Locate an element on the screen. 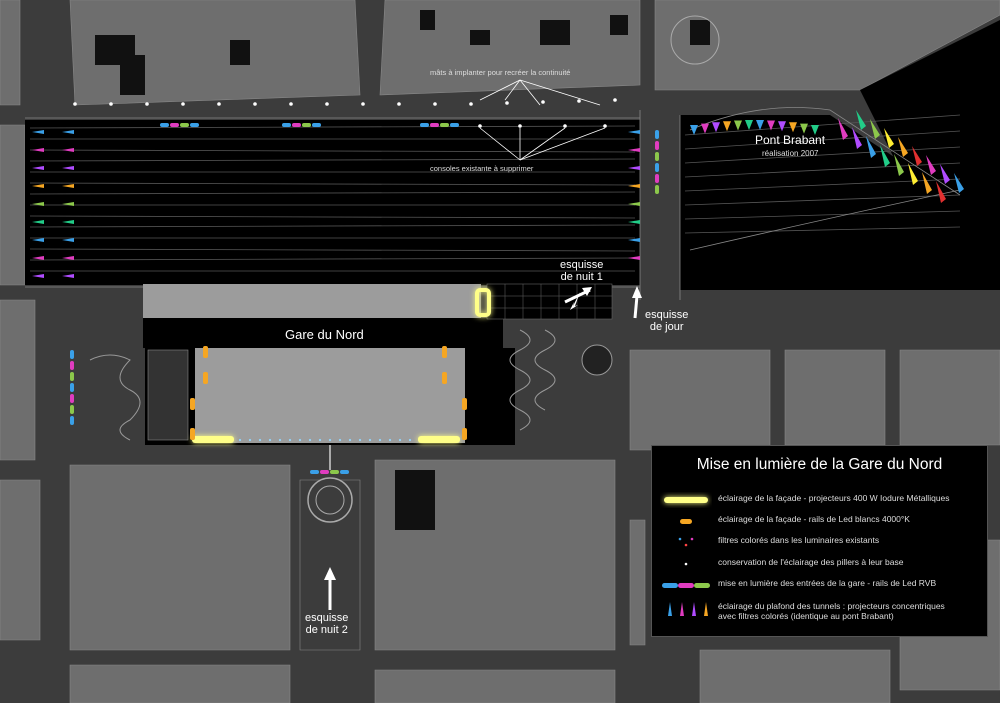 Image resolution: width=1000 pixels, height=703 pixels. label-esquisse-jour: esquisse de jour is located at coordinates (667, 321).